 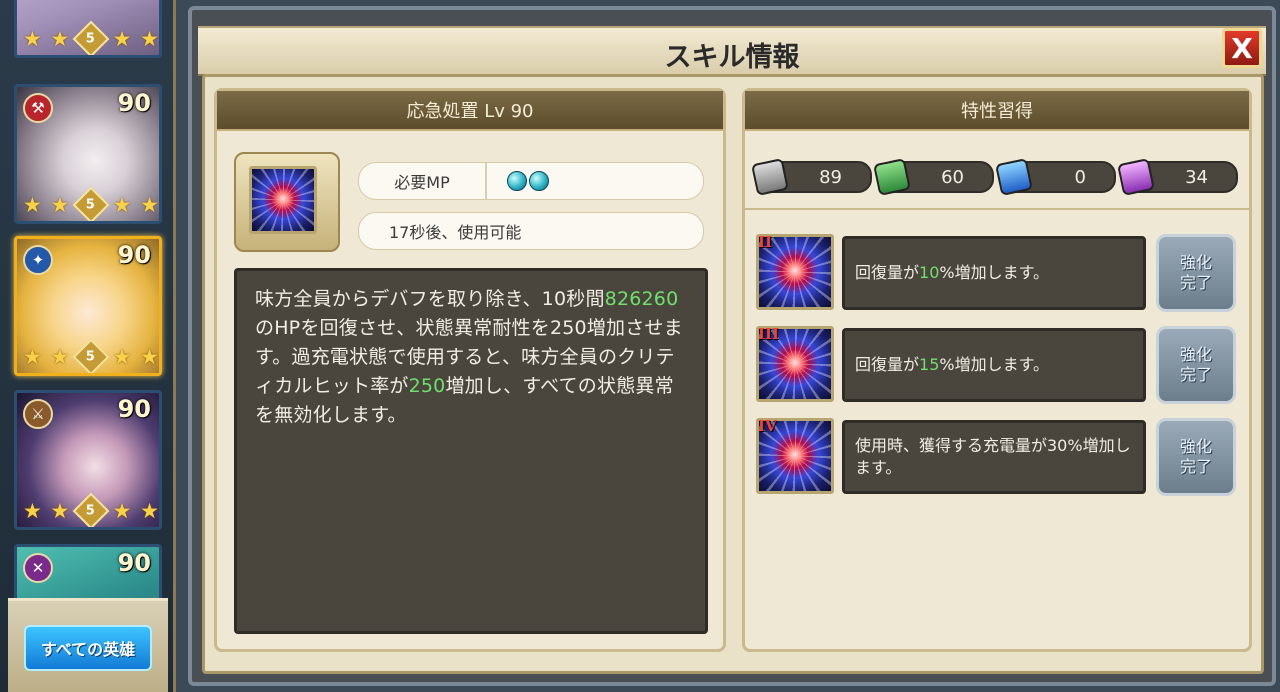 What do you see at coordinates (767, 426) in the screenshot?
I see `trait-tier: IV` at bounding box center [767, 426].